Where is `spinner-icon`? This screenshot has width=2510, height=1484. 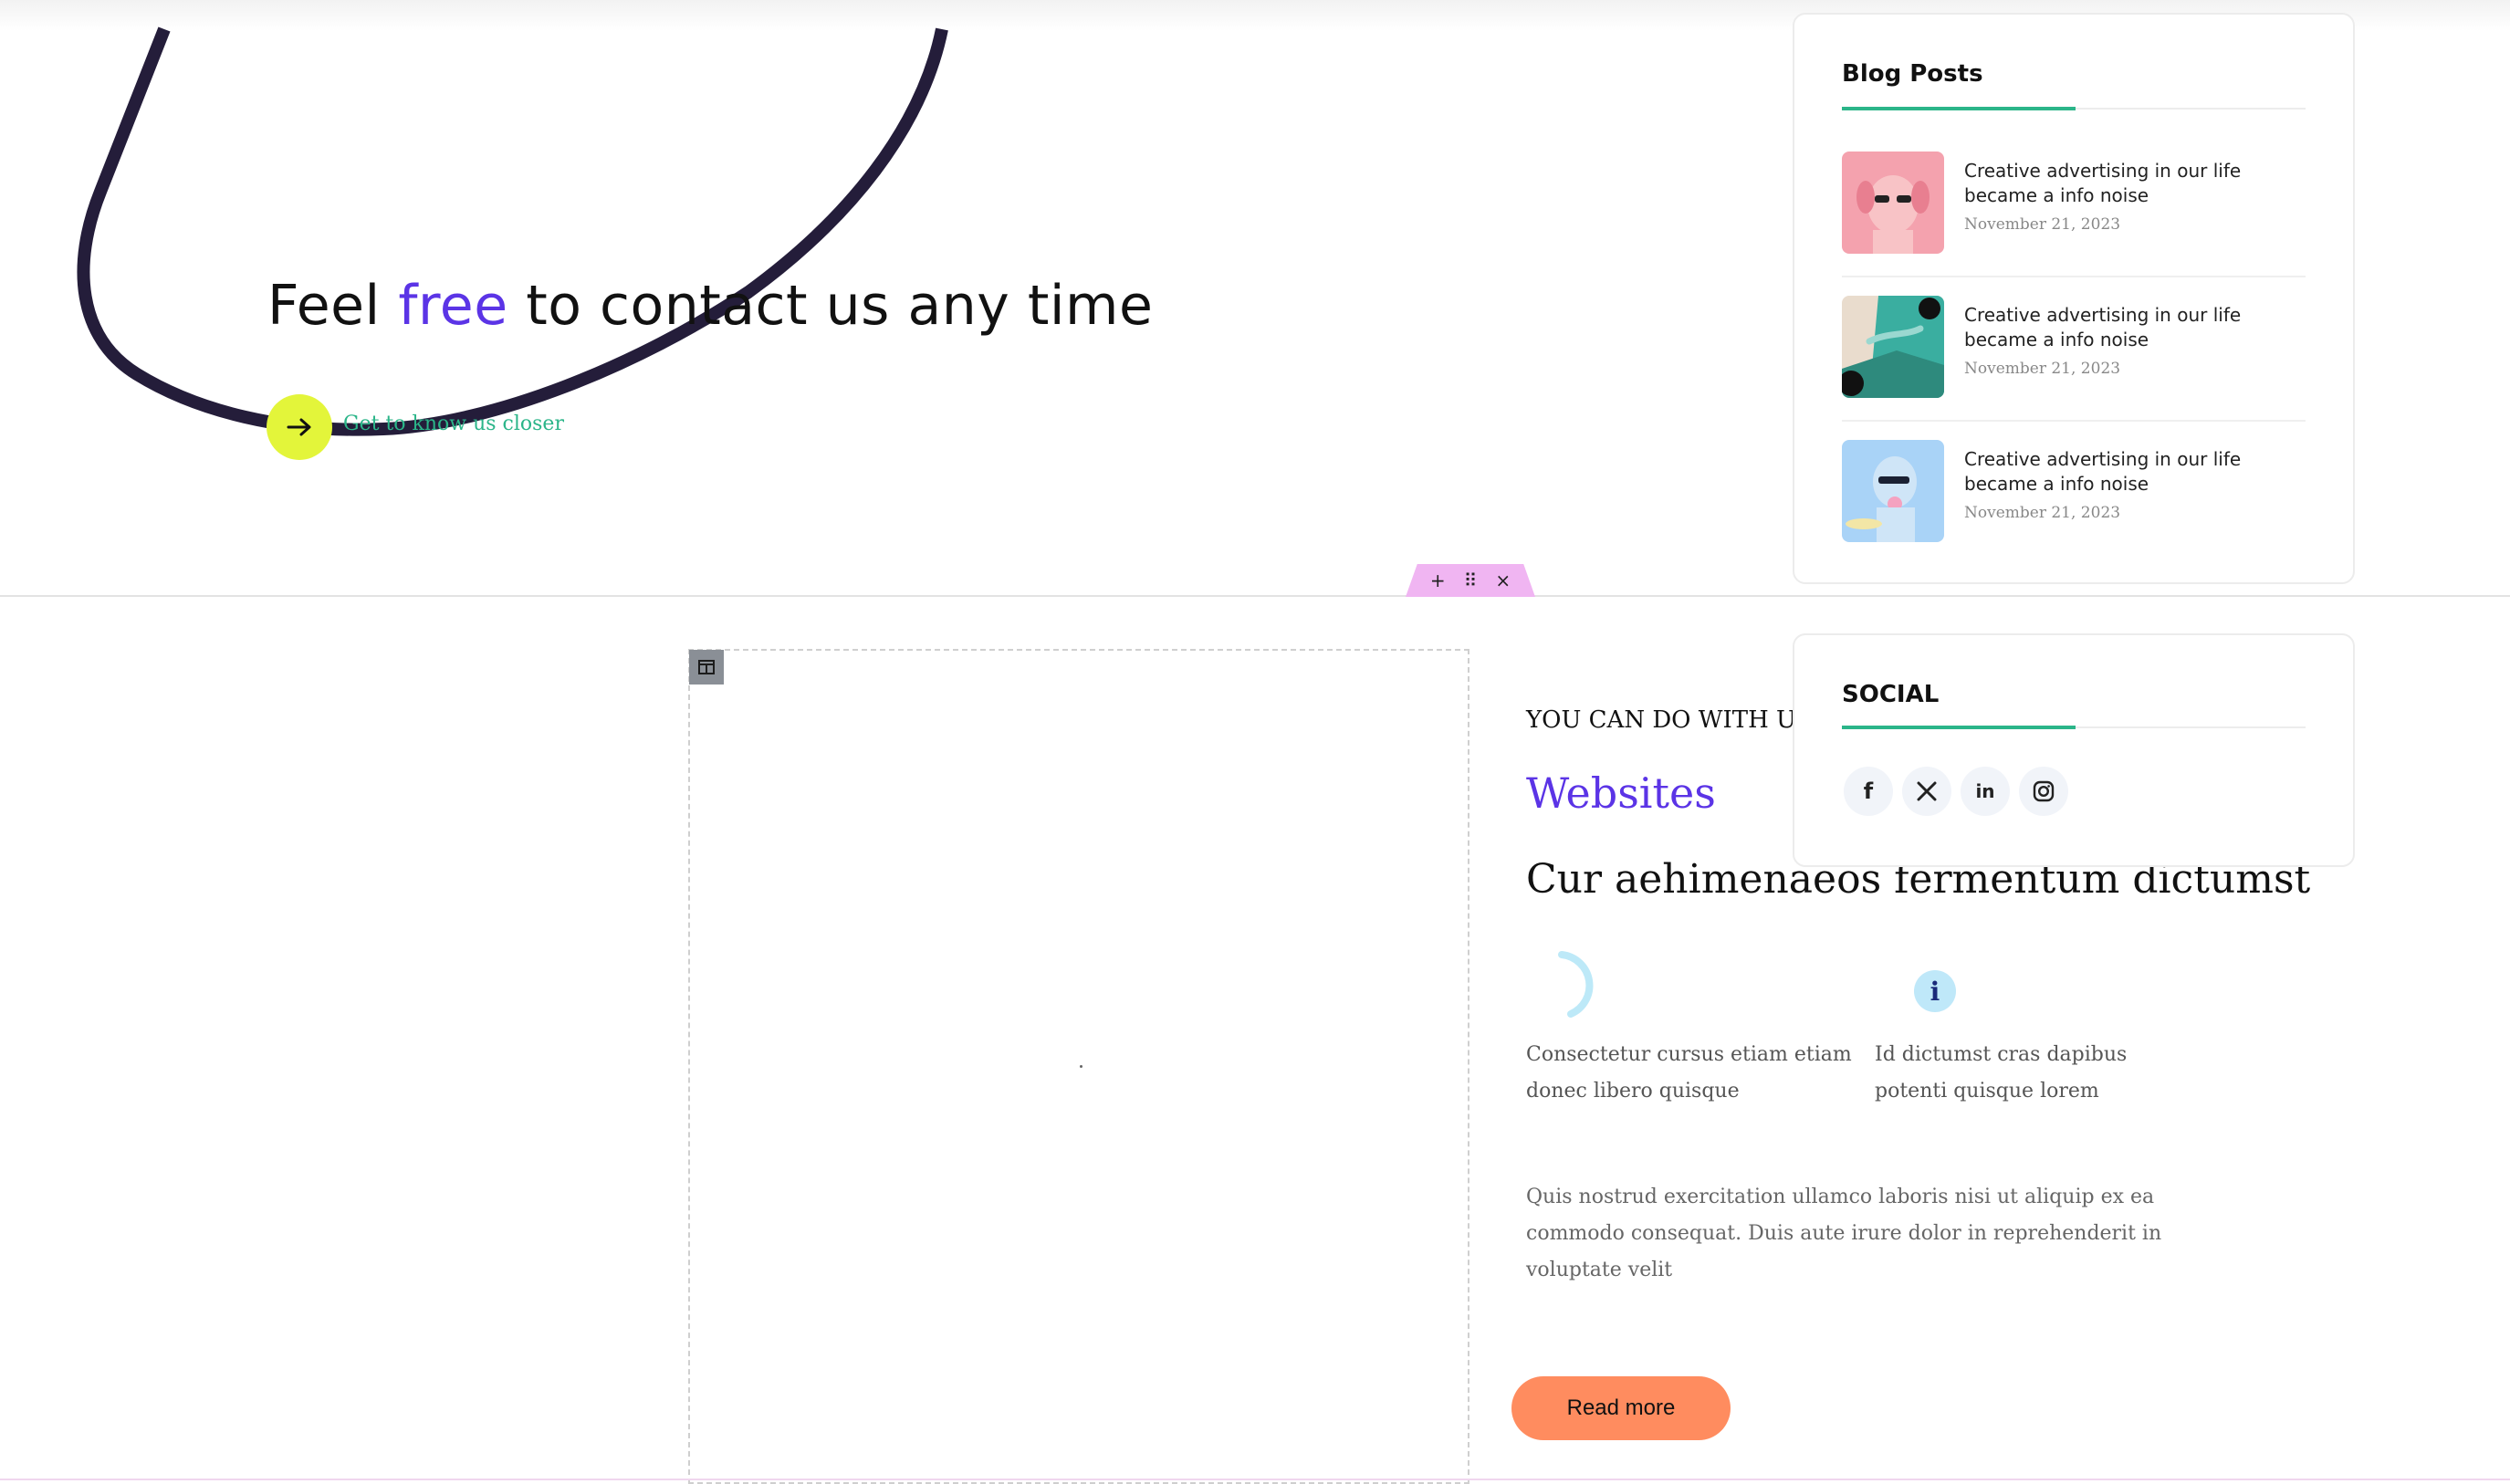 spinner-icon is located at coordinates (1576, 985).